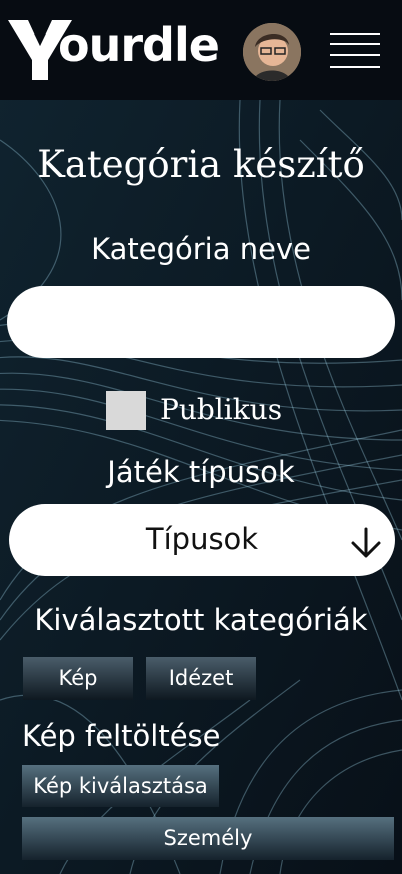 The width and height of the screenshot is (402, 874). I want to click on category-chip-idezet: Idézet, so click(201, 678).